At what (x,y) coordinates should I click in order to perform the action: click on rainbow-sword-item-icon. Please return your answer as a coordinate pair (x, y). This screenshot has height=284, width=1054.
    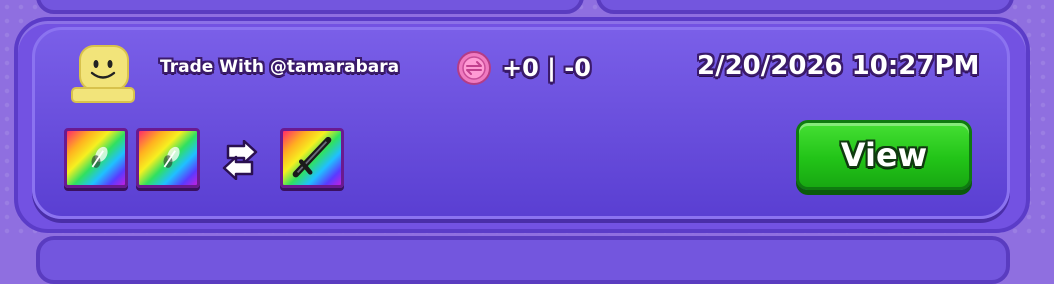
    Looking at the image, I should click on (312, 157).